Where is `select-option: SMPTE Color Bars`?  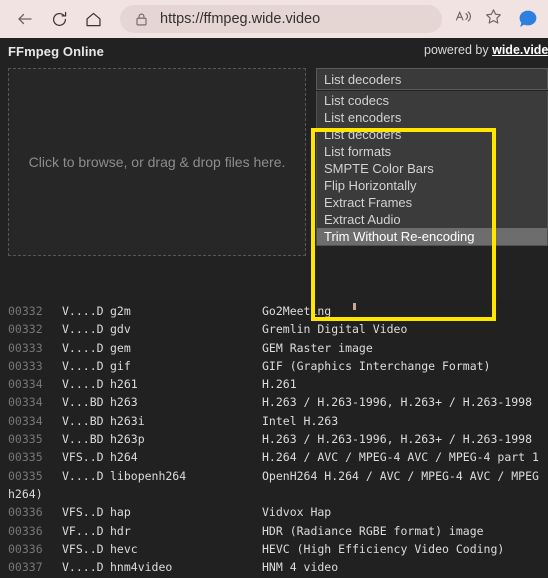
select-option: SMPTE Color Bars is located at coordinates (432, 168).